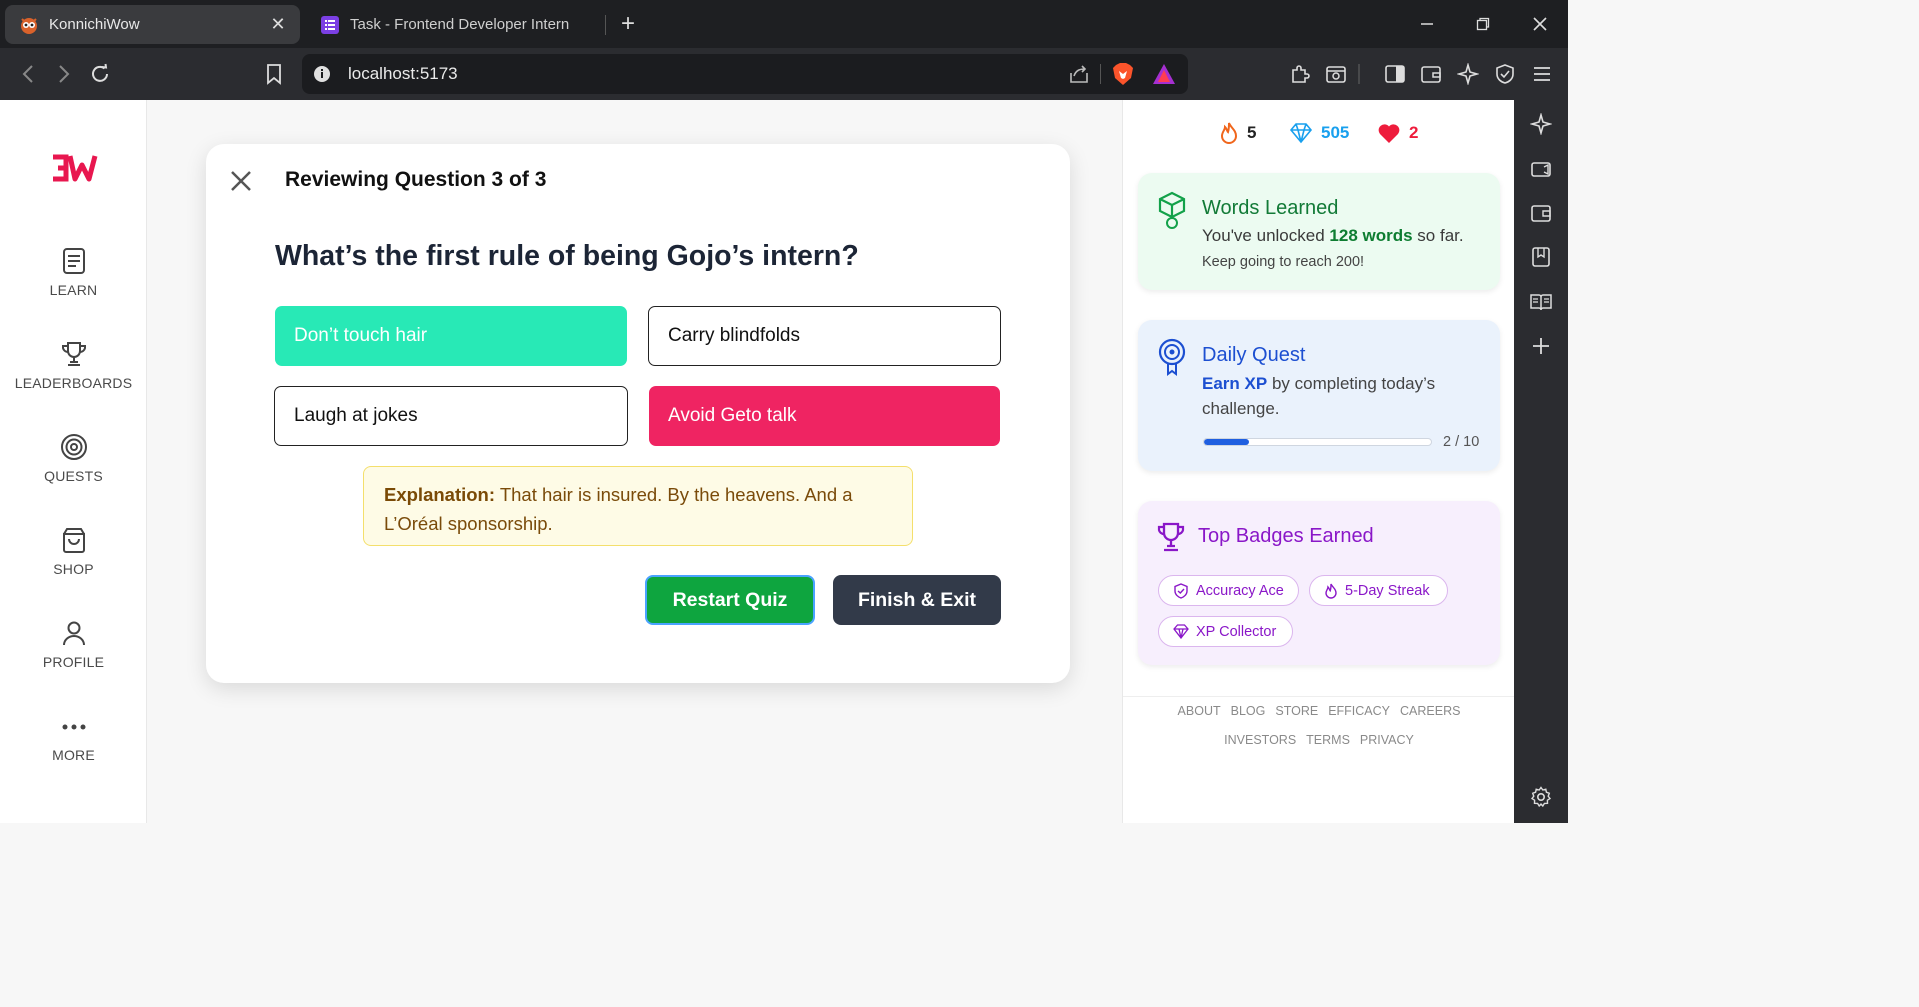 This screenshot has width=1919, height=1007. Describe the element at coordinates (1317, 442) in the screenshot. I see `quest-progress-bar` at that location.